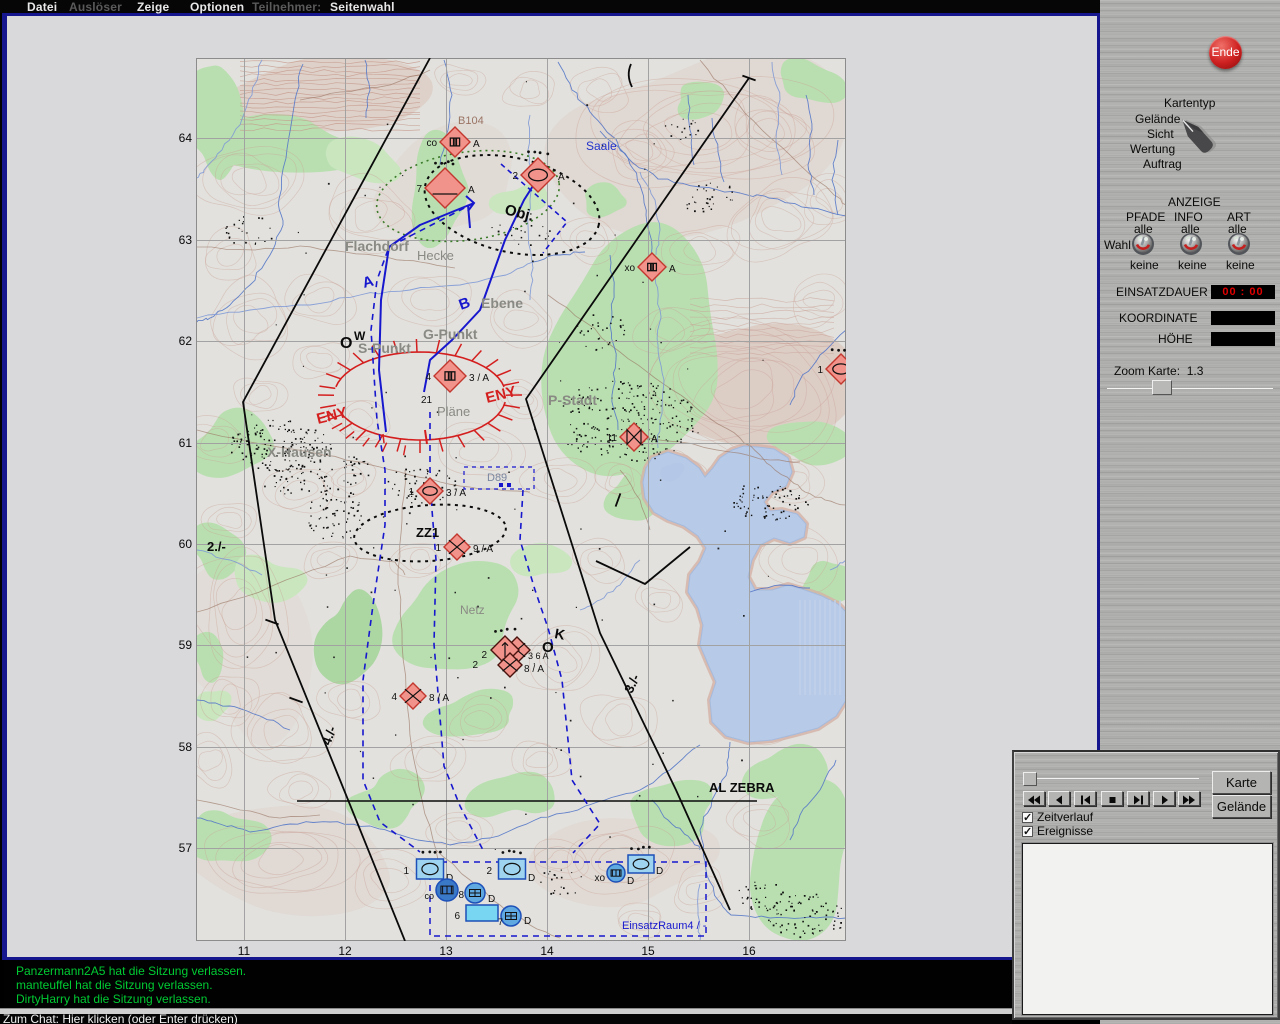 This screenshot has width=1280, height=1024. I want to click on svg-text: P-Stadt, so click(572, 400).